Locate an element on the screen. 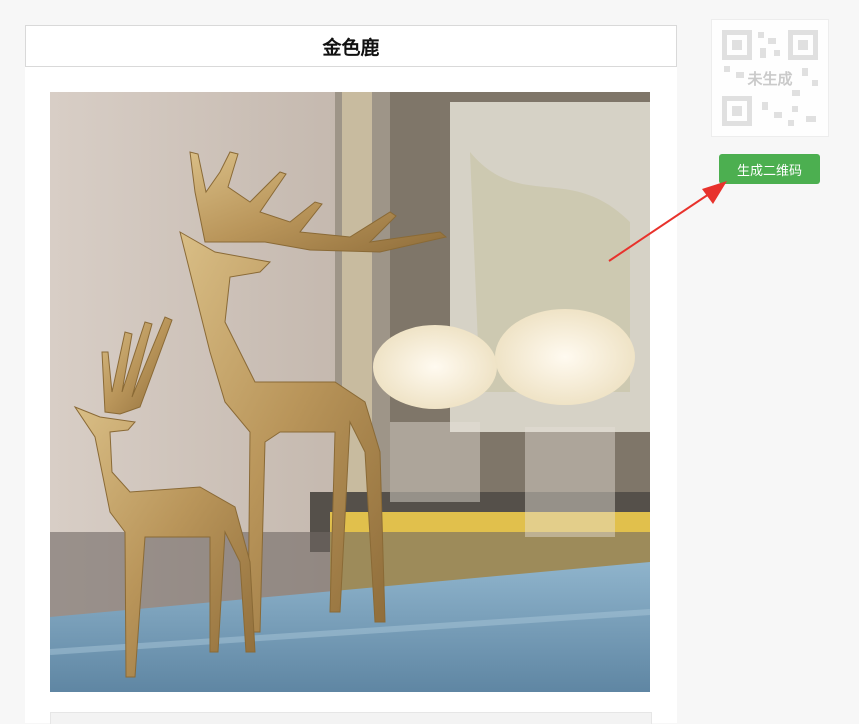 This screenshot has width=859, height=724. qr-status-label: 未生成 is located at coordinates (770, 79).